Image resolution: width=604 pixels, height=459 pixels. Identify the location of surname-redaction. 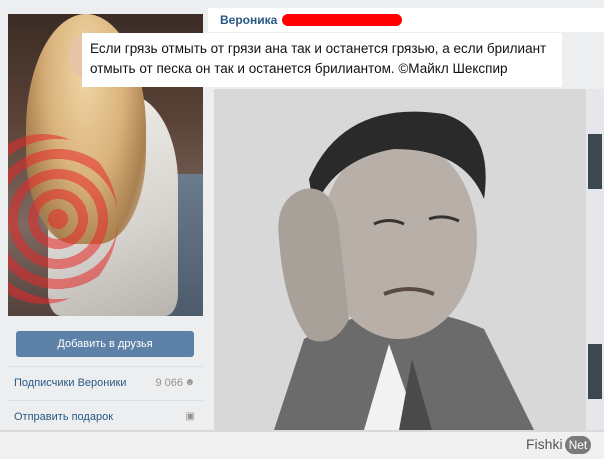
(342, 20).